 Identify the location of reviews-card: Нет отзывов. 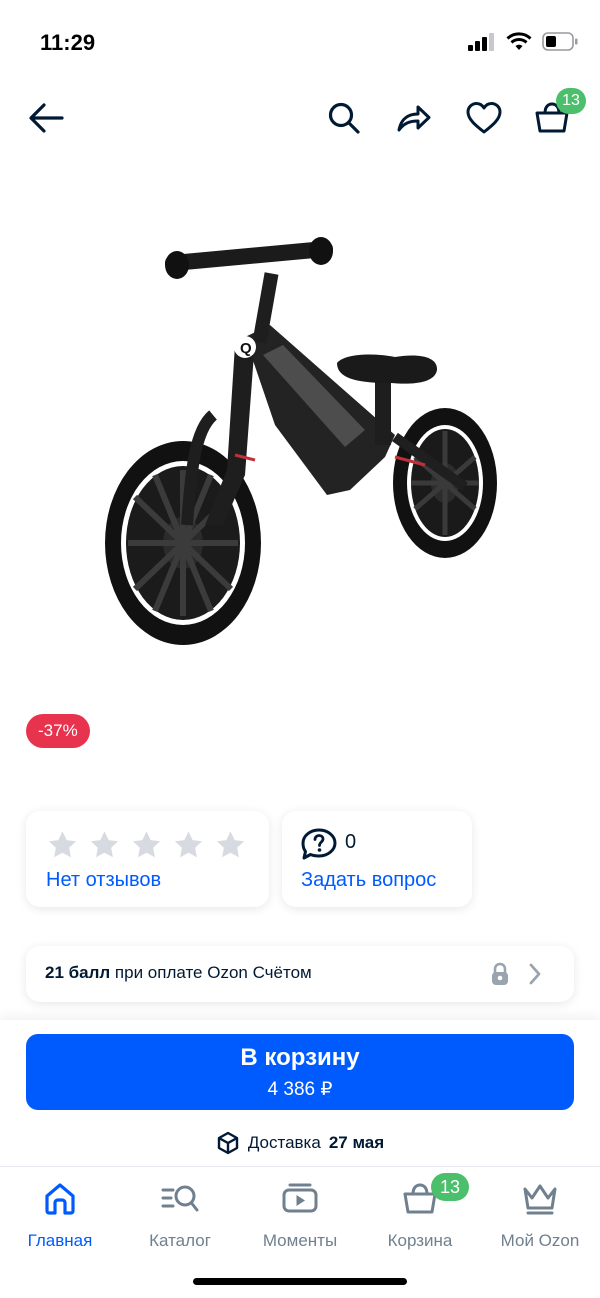
(147, 859).